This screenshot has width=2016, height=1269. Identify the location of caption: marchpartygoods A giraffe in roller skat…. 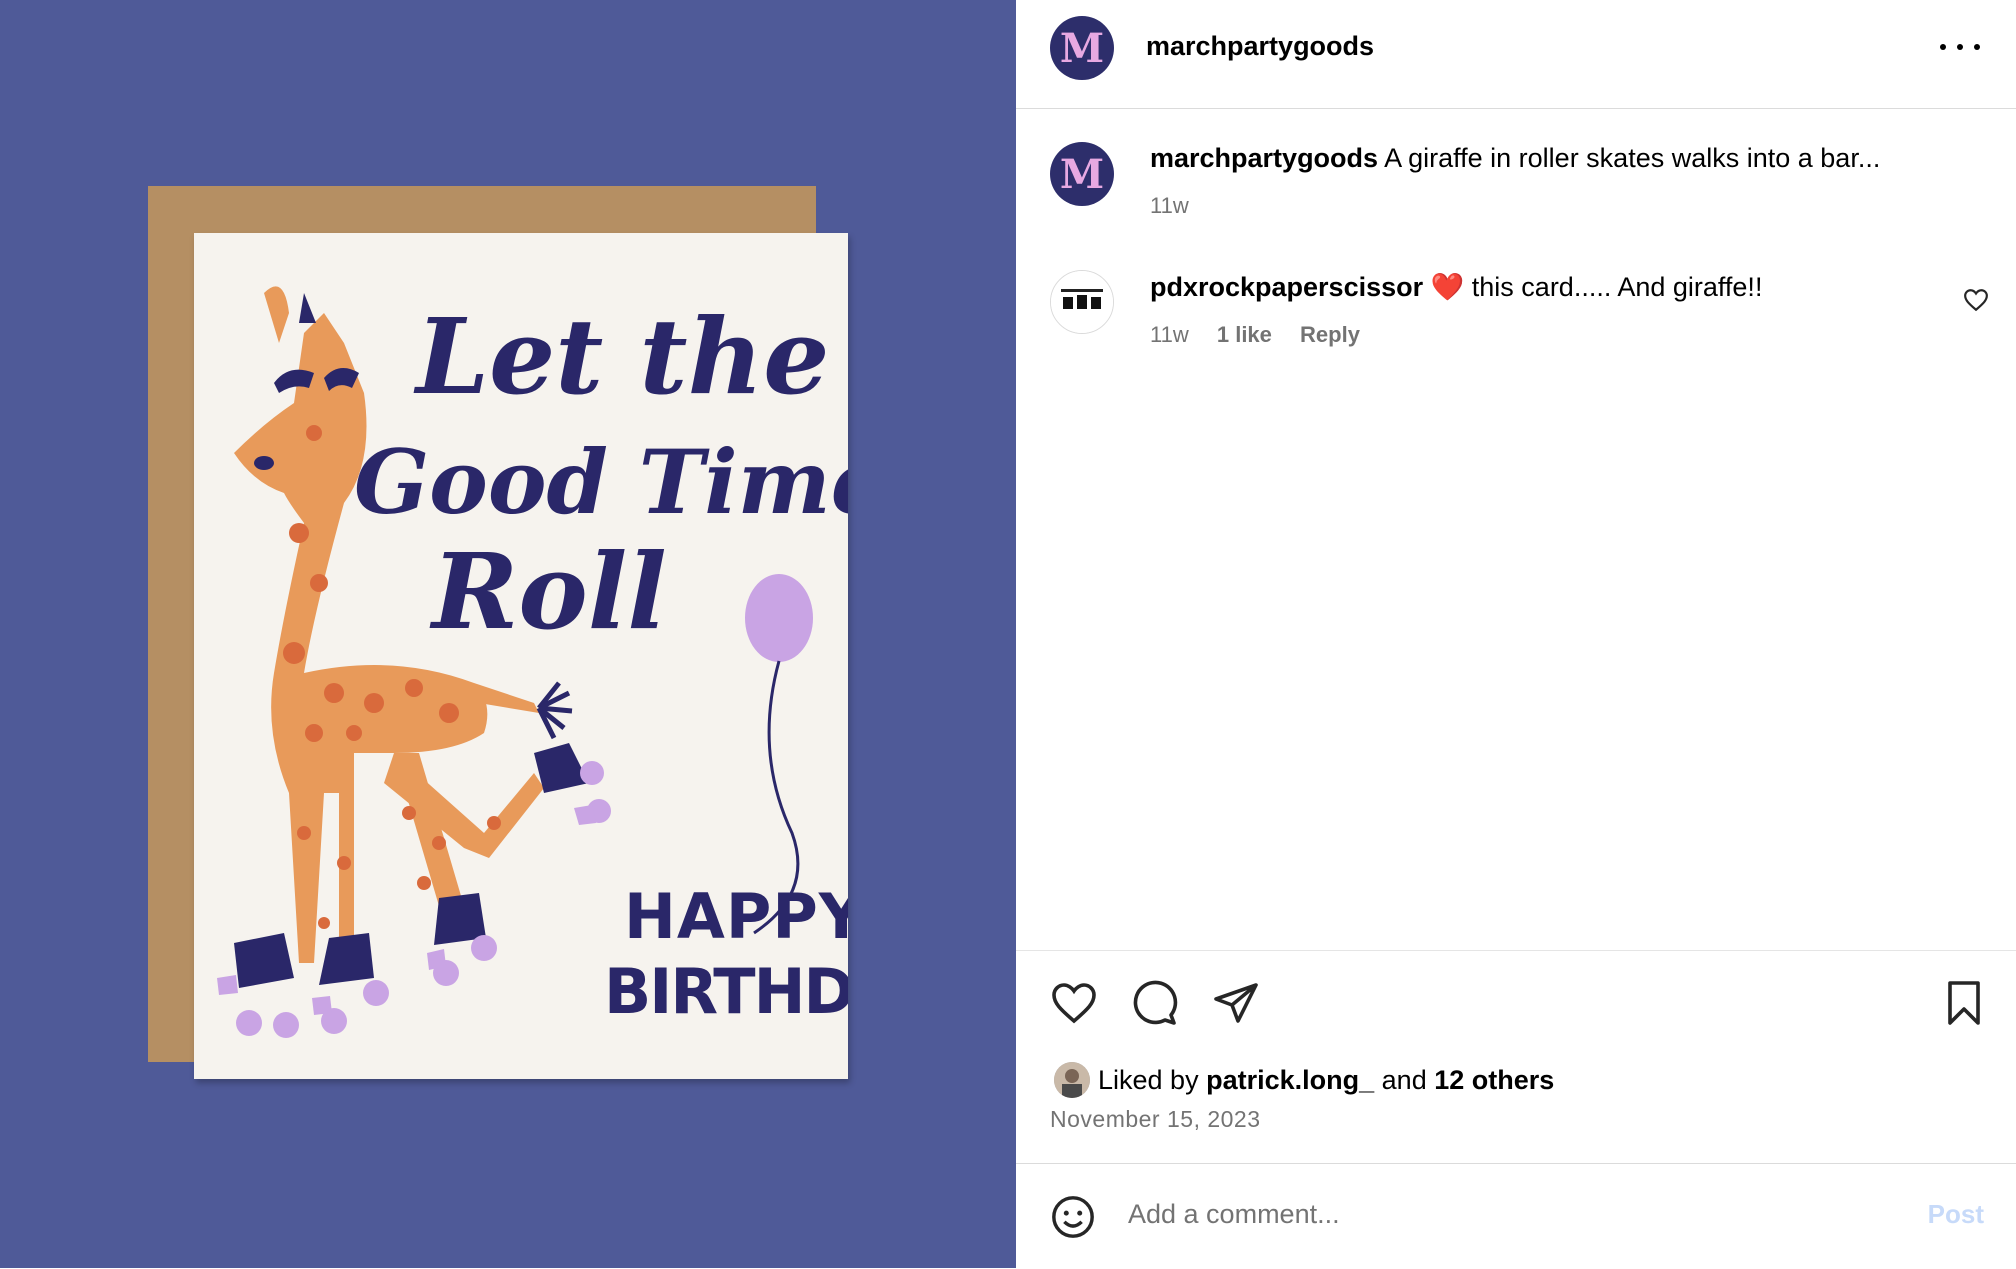
(1515, 158).